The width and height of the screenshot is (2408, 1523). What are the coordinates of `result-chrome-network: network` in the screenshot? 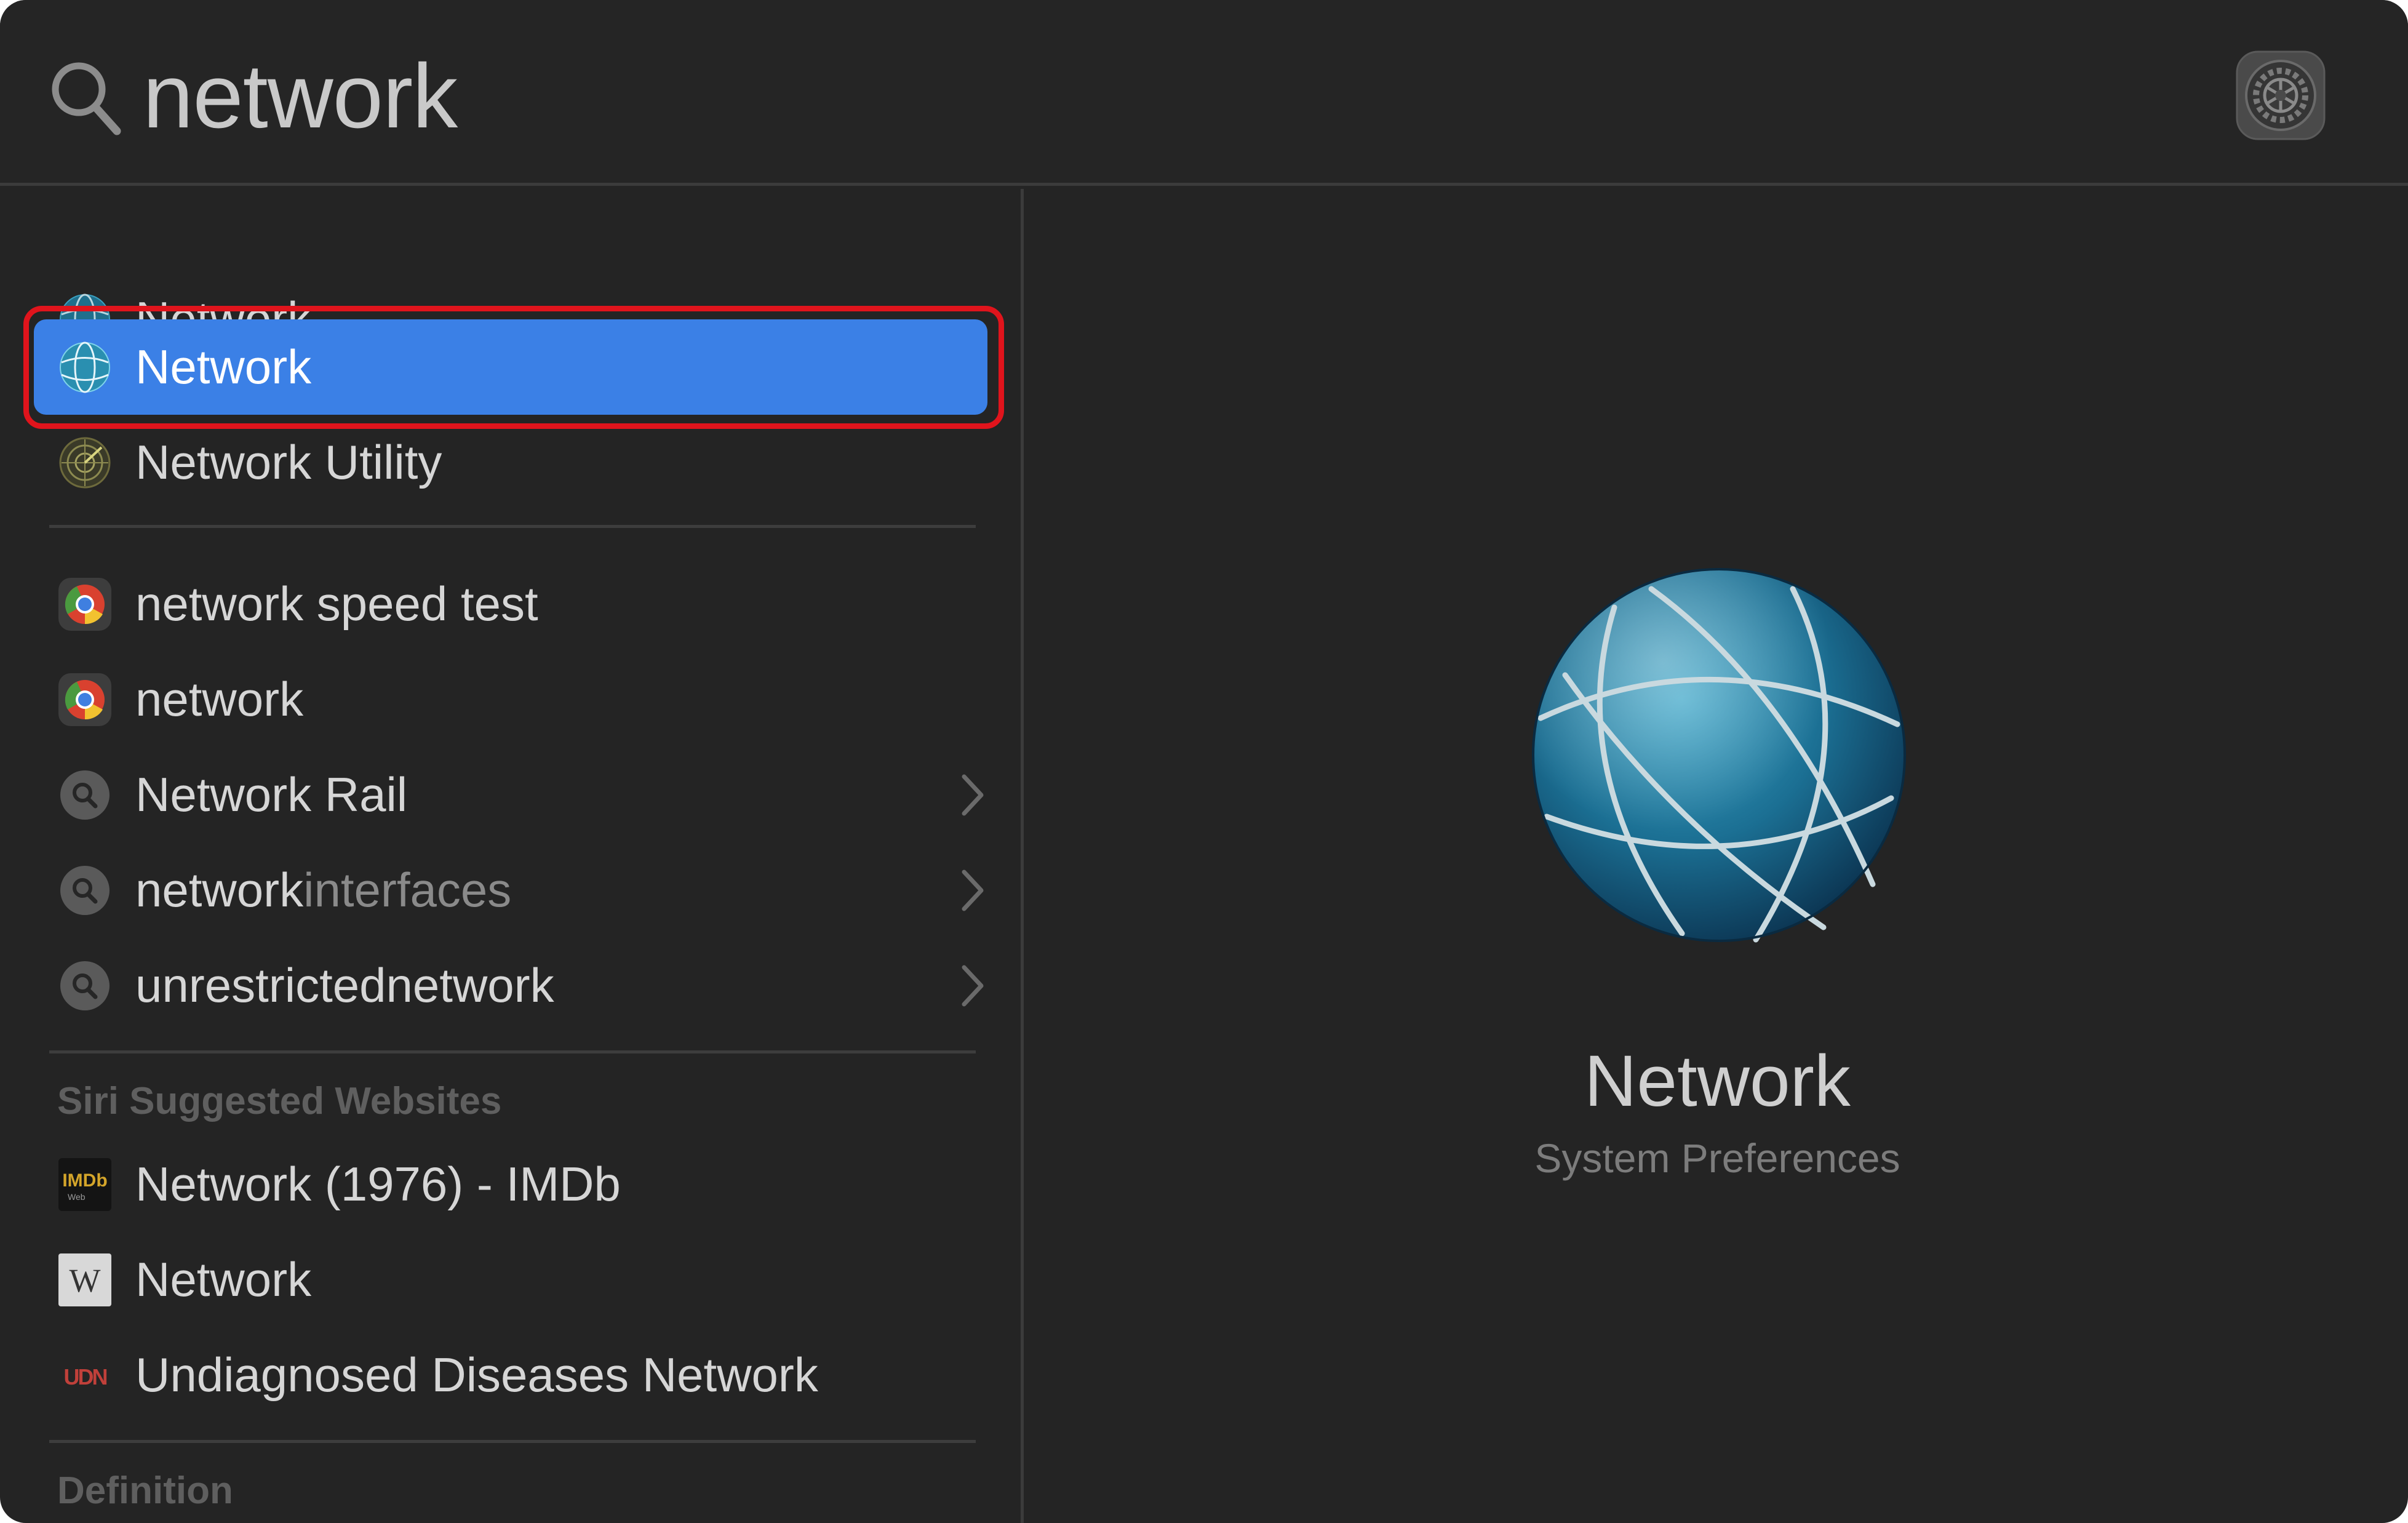 It's located at (510, 699).